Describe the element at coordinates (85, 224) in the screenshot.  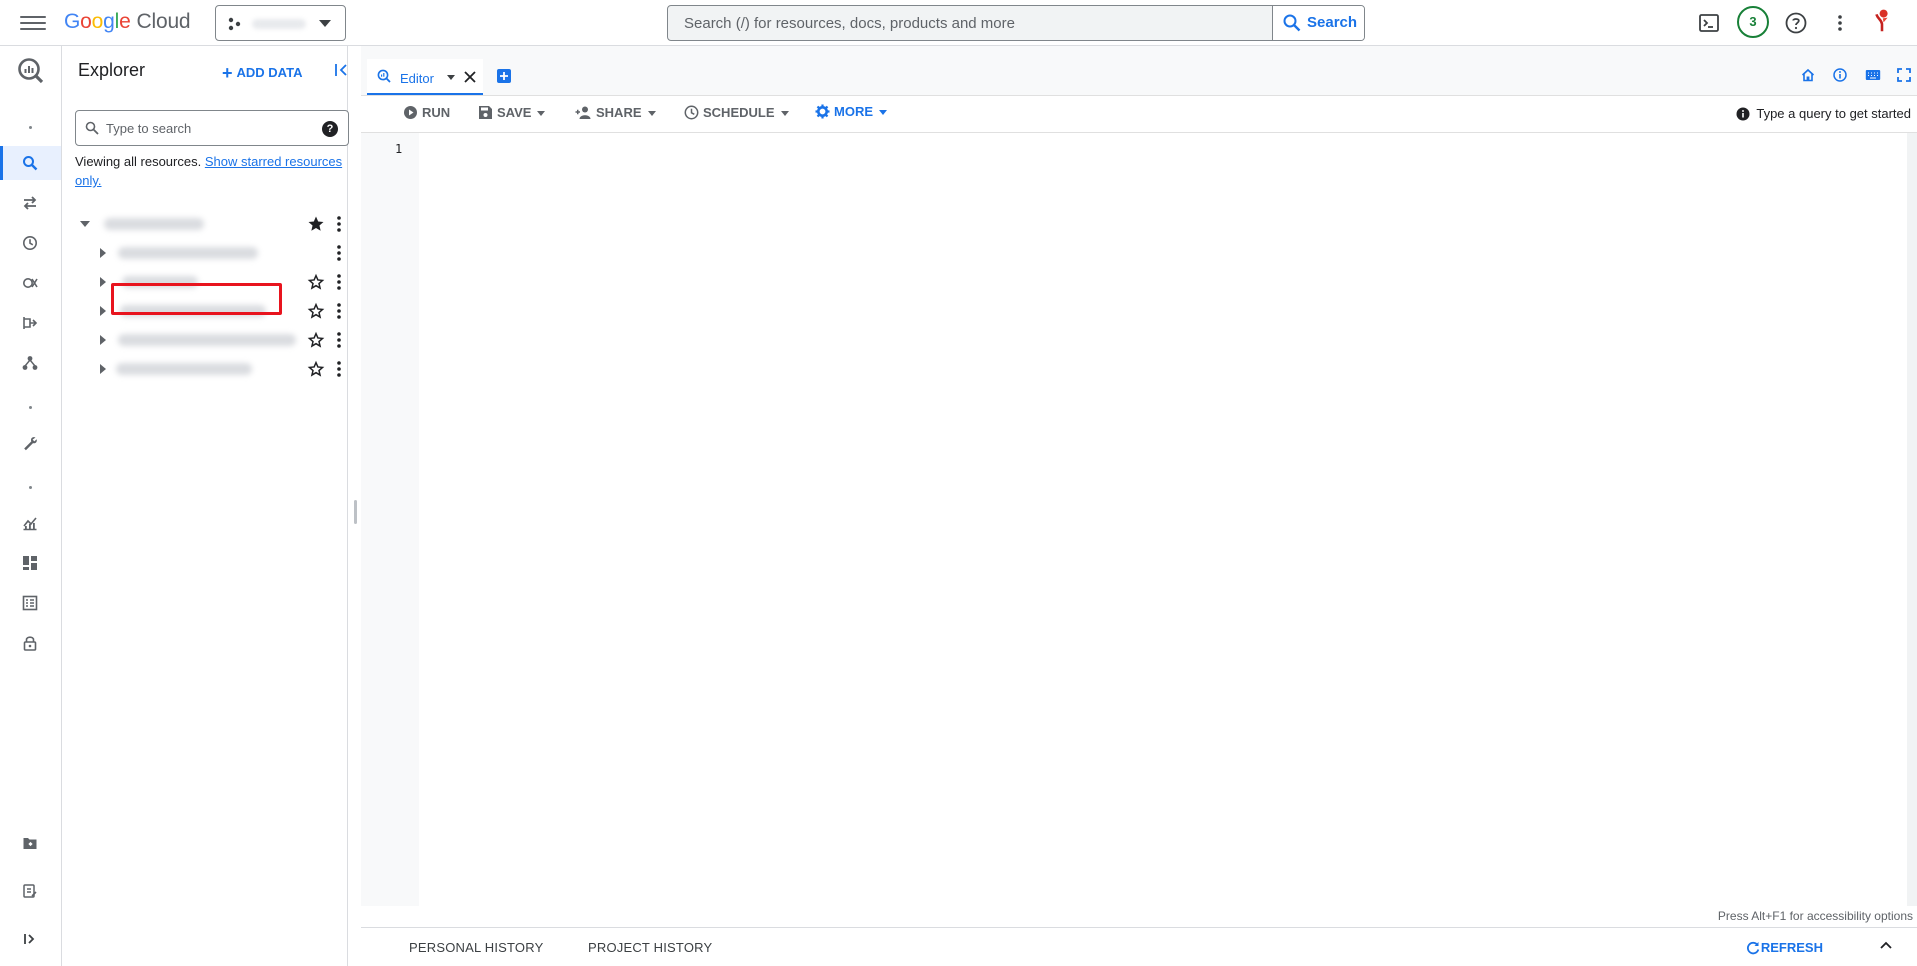
I see `caret-down-icon` at that location.